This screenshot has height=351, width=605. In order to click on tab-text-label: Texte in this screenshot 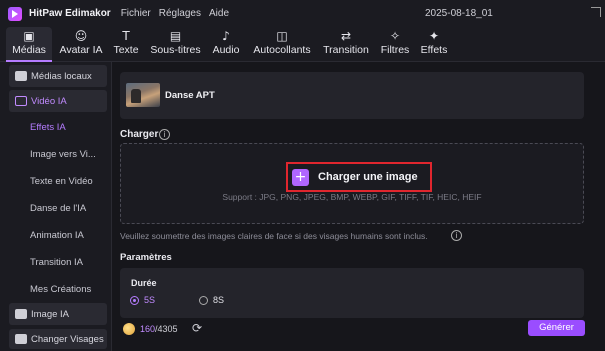, I will do `click(126, 50)`.